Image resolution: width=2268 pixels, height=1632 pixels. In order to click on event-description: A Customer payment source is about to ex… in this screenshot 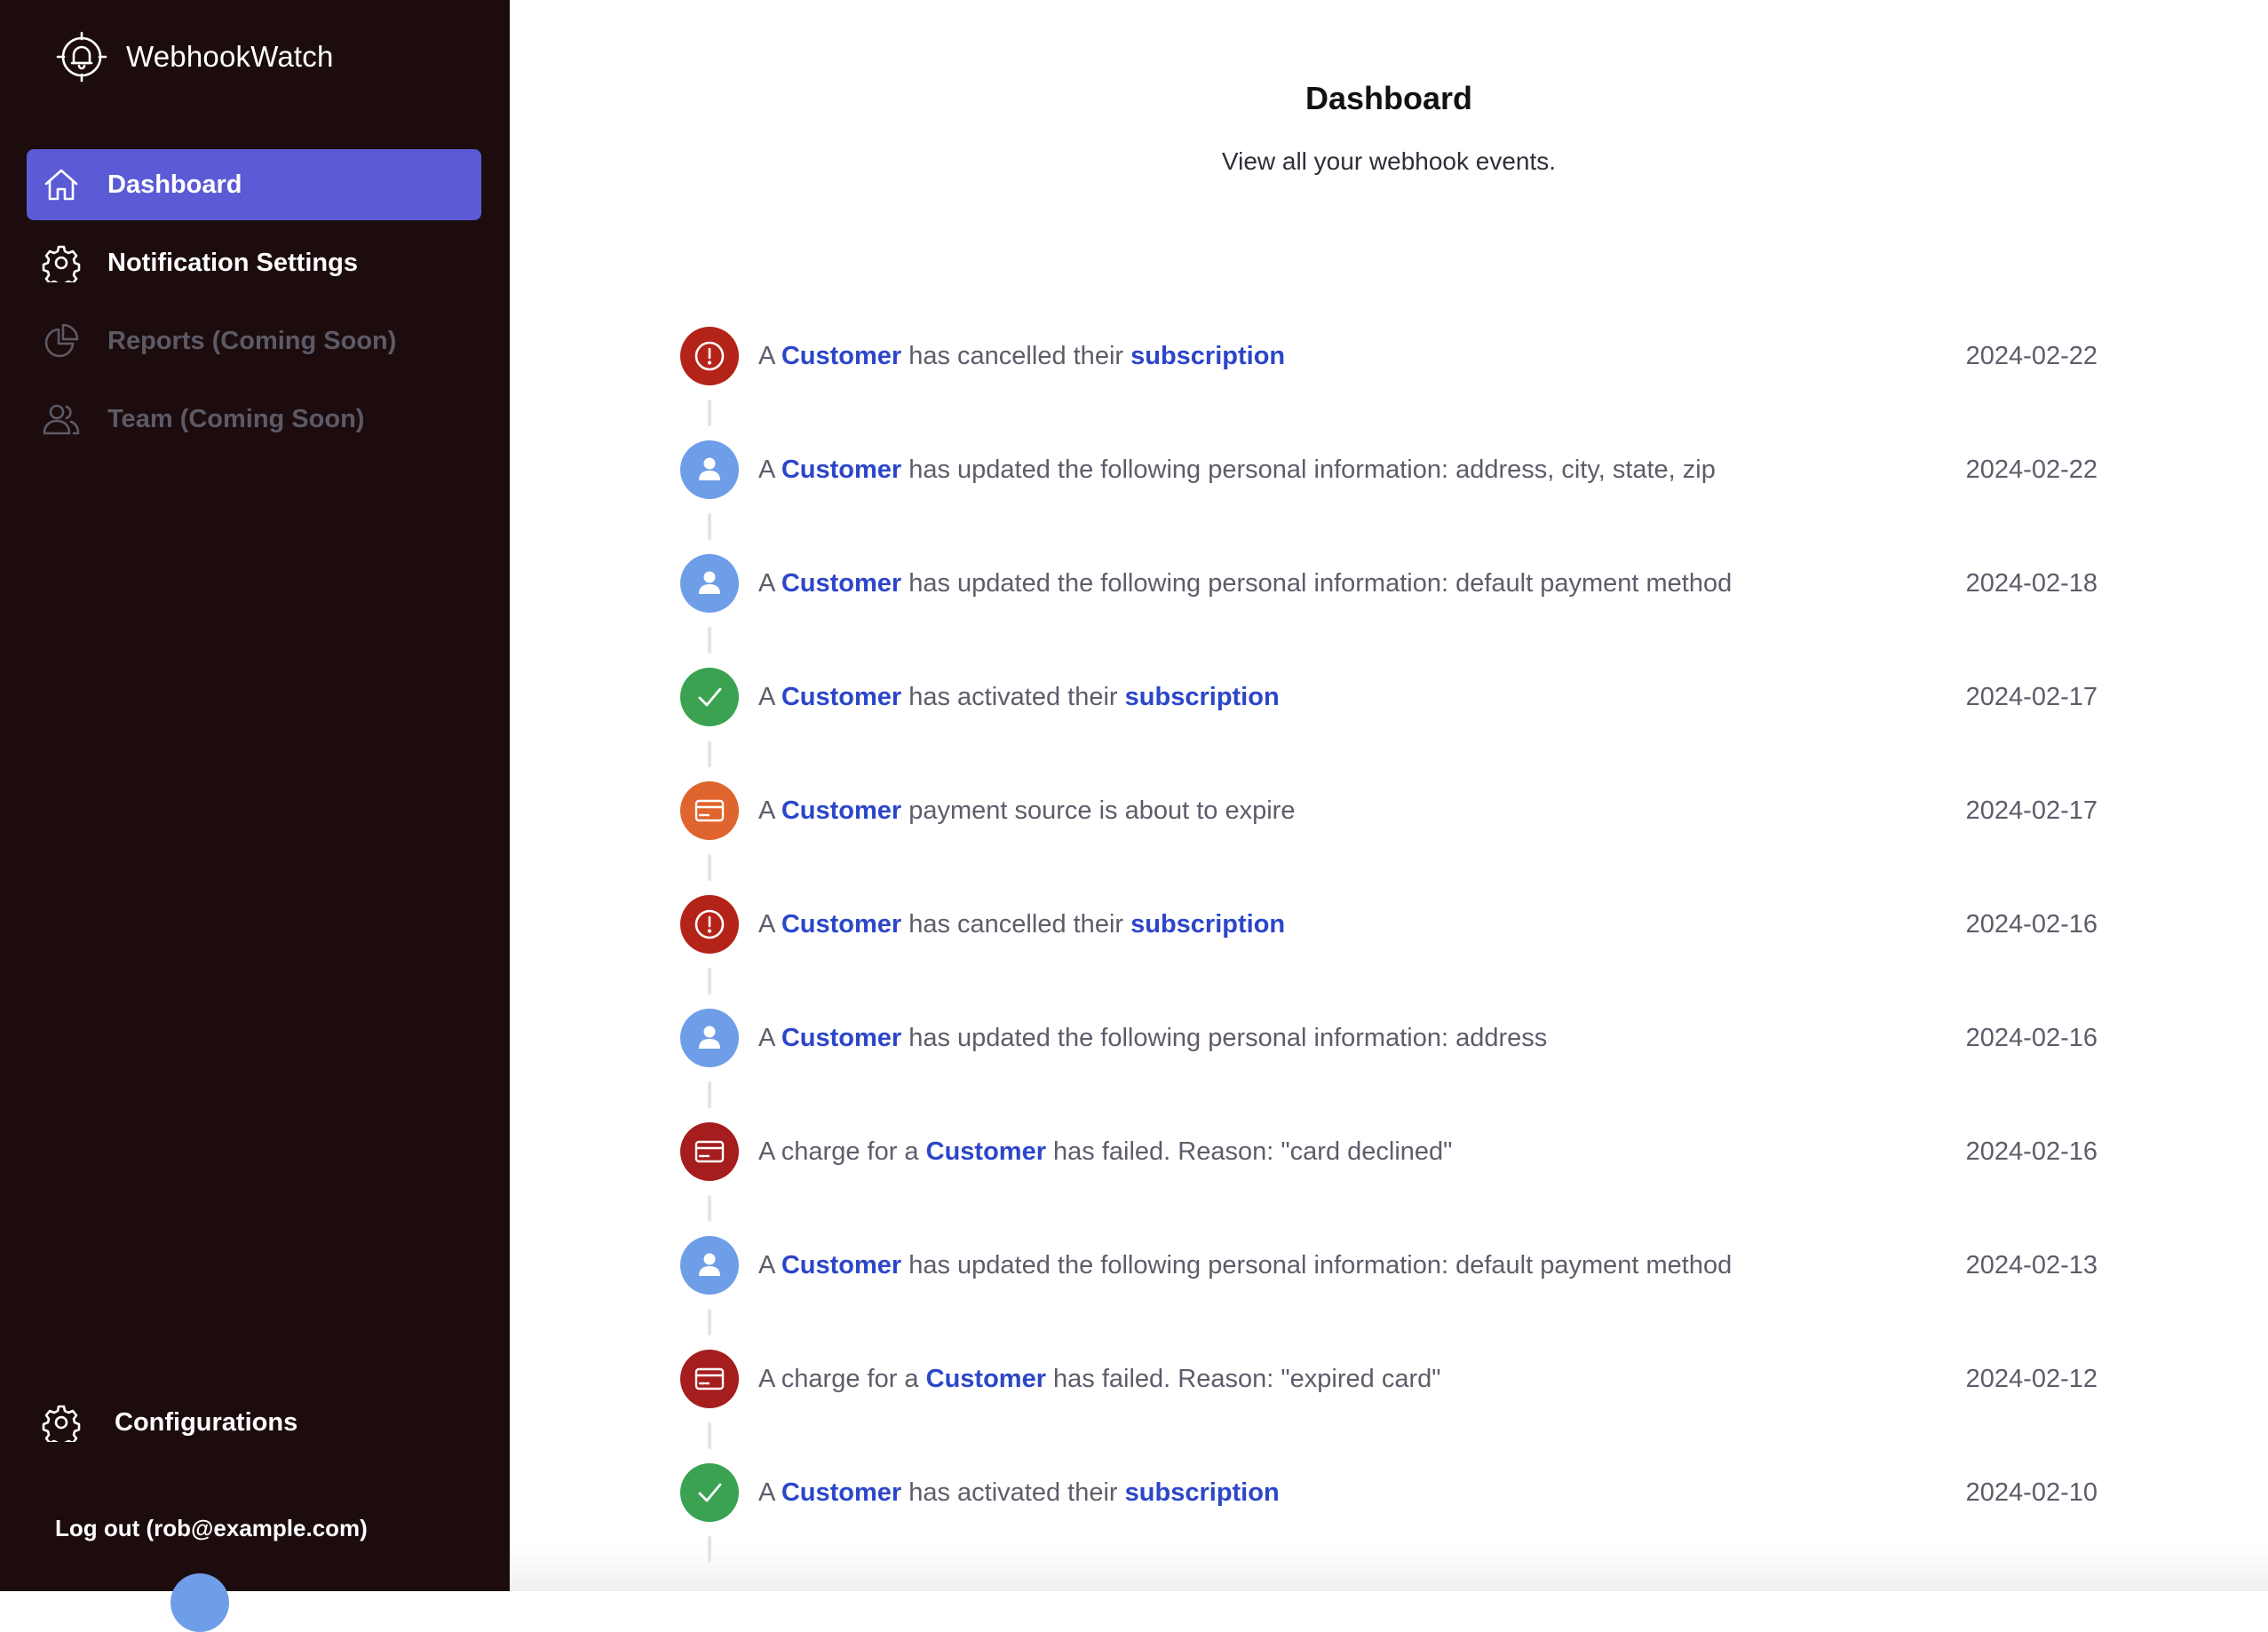, I will do `click(1026, 810)`.